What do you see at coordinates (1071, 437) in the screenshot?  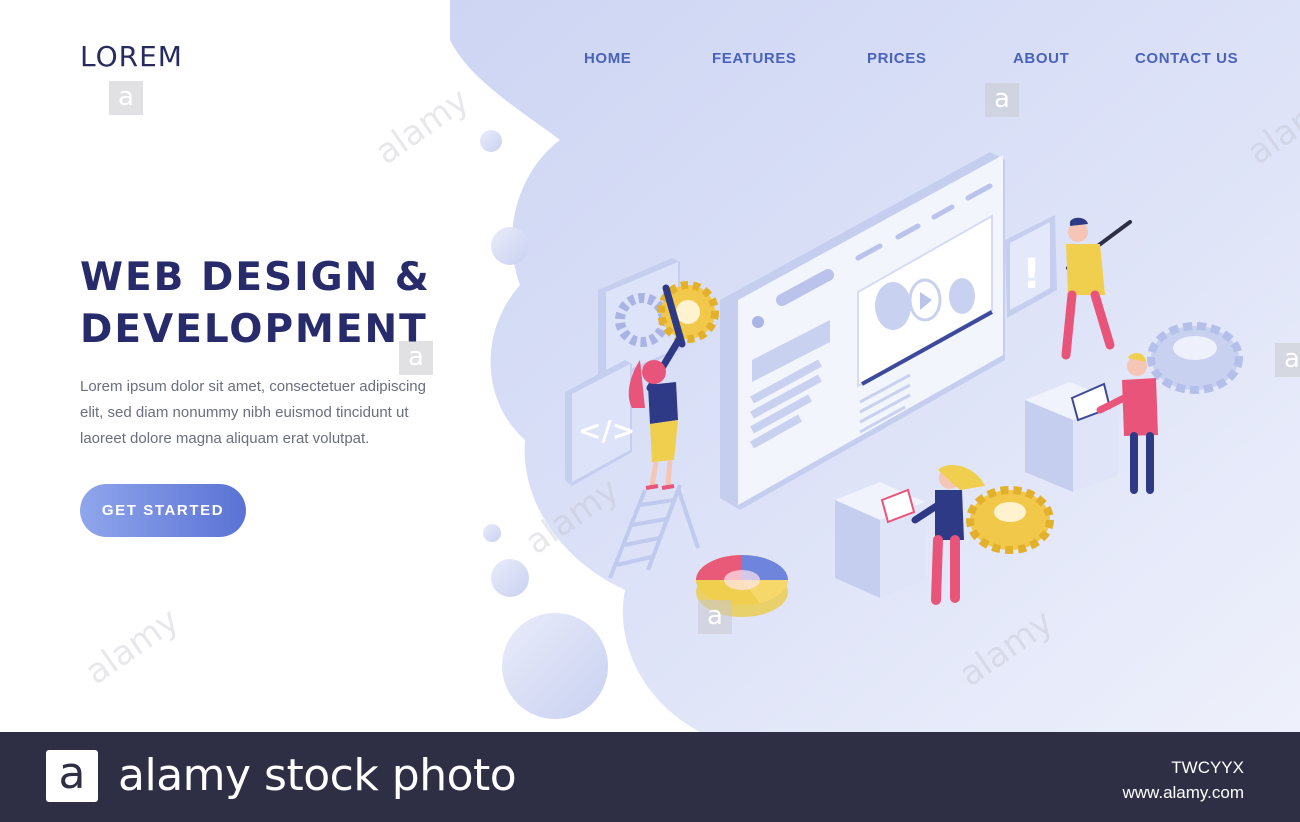 I see `desk-right-graphic` at bounding box center [1071, 437].